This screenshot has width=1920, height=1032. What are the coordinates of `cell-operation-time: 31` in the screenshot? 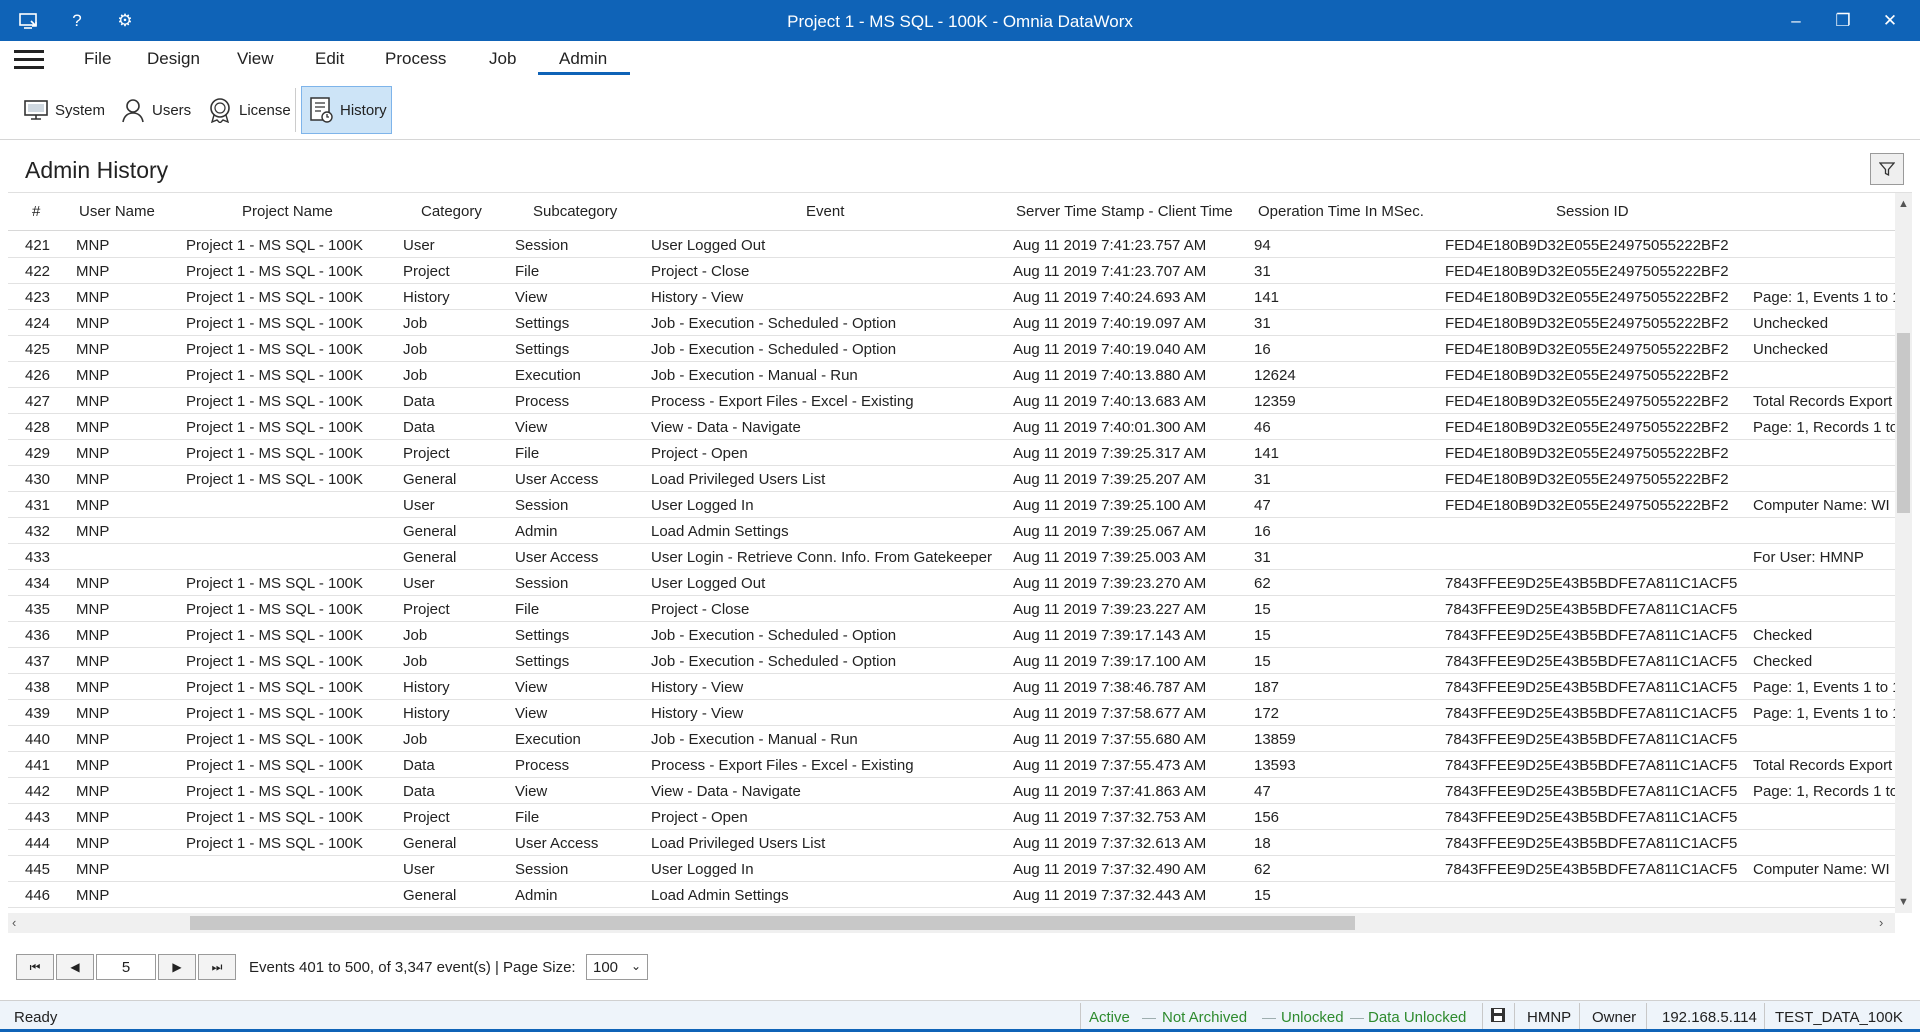 It's located at (1262, 271).